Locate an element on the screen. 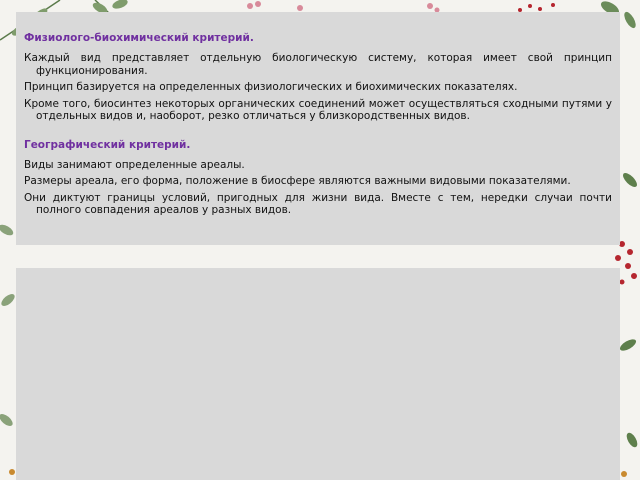  section-title-geographic: Географический критерий. is located at coordinates (107, 144).